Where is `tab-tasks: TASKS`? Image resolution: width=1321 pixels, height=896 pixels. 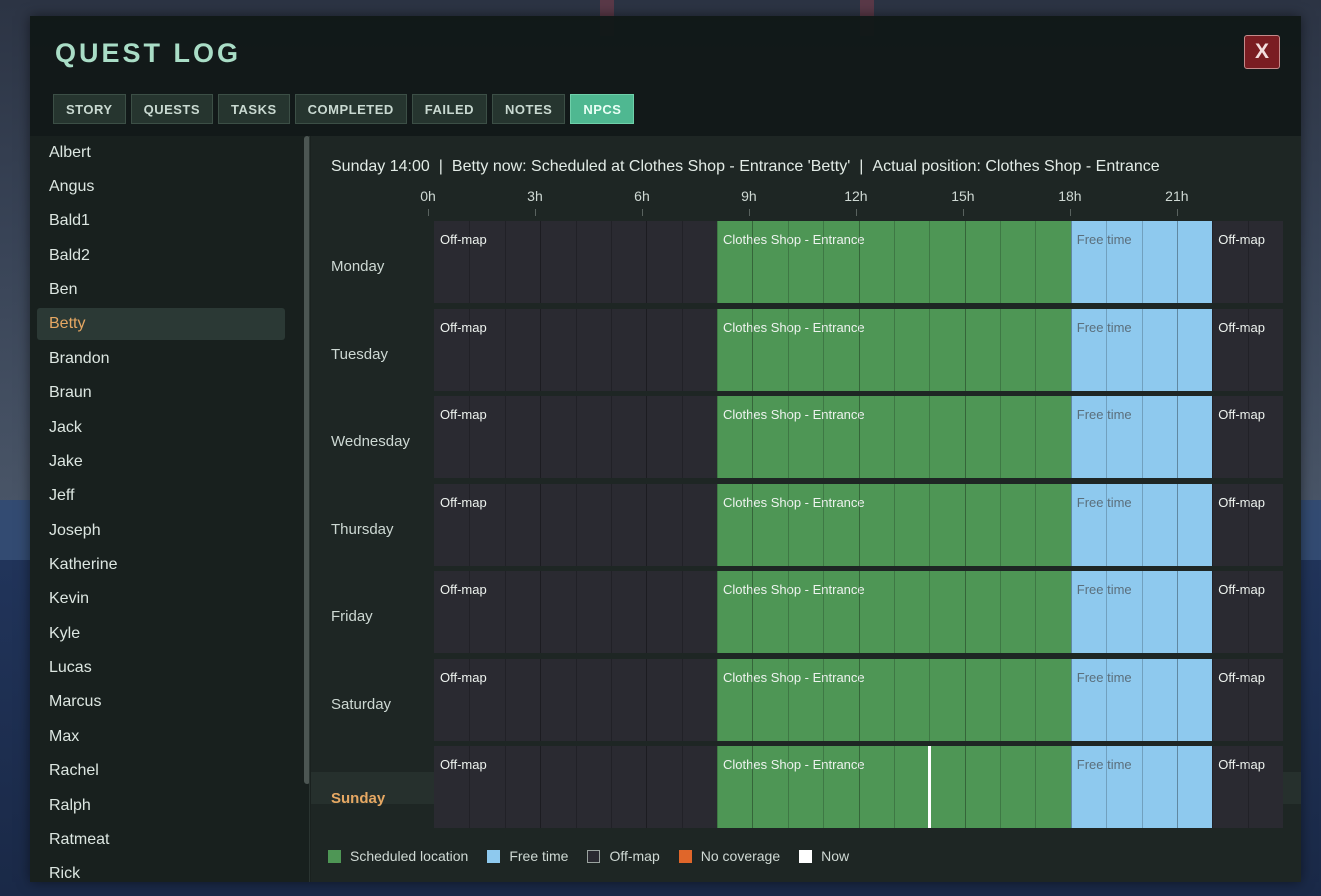 tab-tasks: TASKS is located at coordinates (254, 109).